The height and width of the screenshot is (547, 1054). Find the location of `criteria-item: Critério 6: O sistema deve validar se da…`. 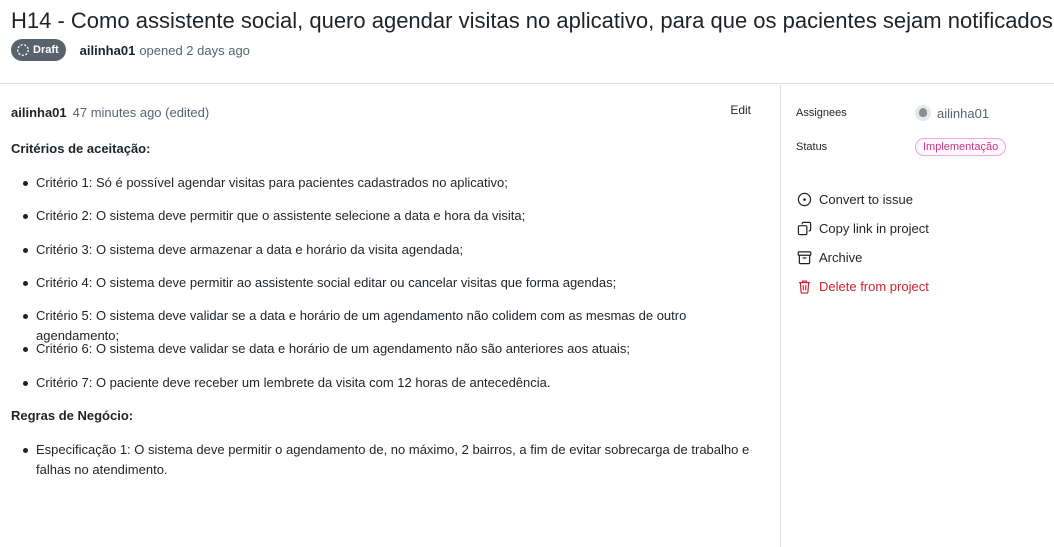

criteria-item: Critério 6: O sistema deve validar se da… is located at coordinates (391, 349).